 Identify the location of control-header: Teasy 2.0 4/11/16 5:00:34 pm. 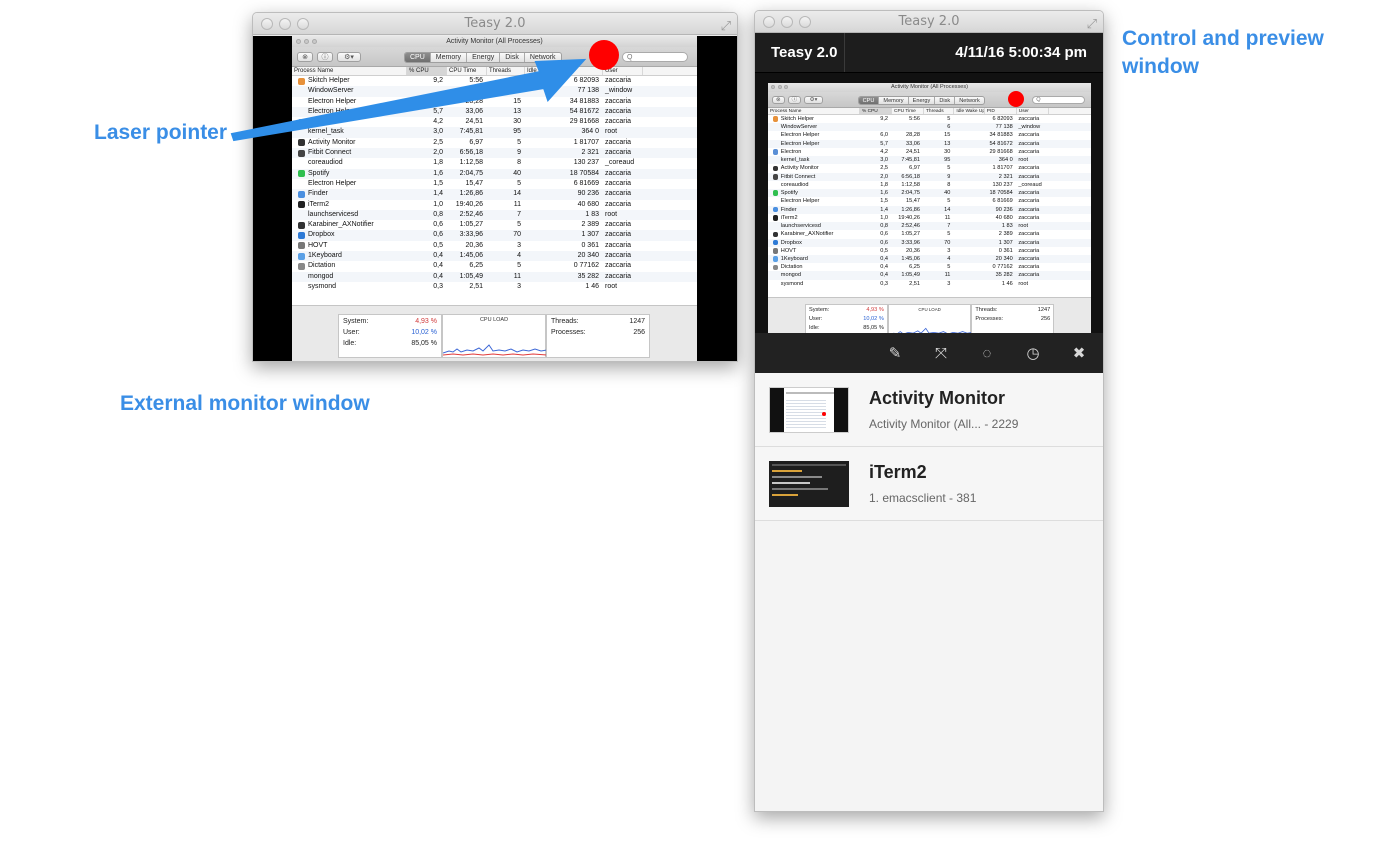
(929, 53).